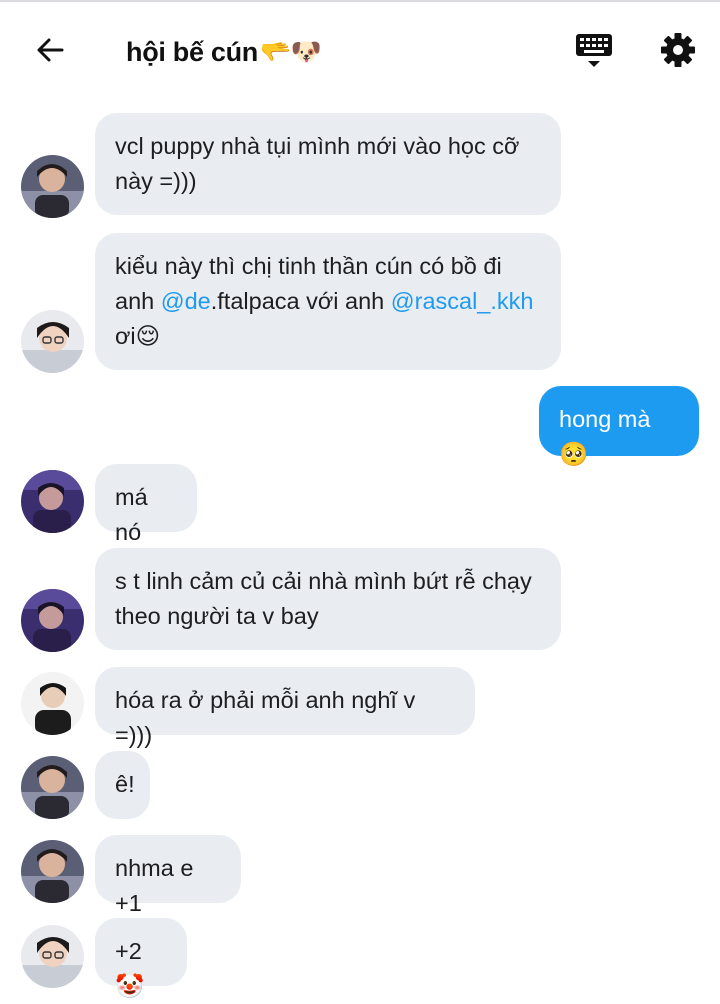 Image resolution: width=720 pixels, height=1004 pixels. I want to click on group-title-text: hội bế cún, so click(192, 51).